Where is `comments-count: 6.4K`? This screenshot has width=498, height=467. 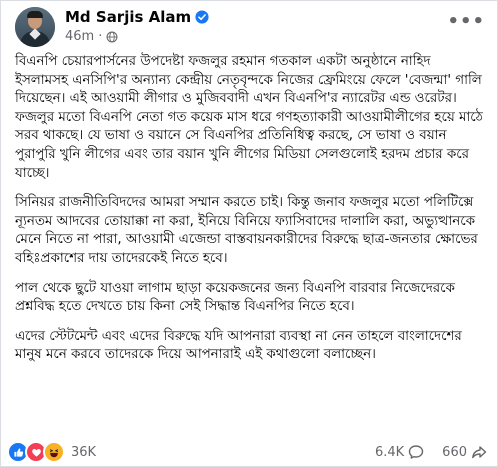 comments-count: 6.4K is located at coordinates (389, 452).